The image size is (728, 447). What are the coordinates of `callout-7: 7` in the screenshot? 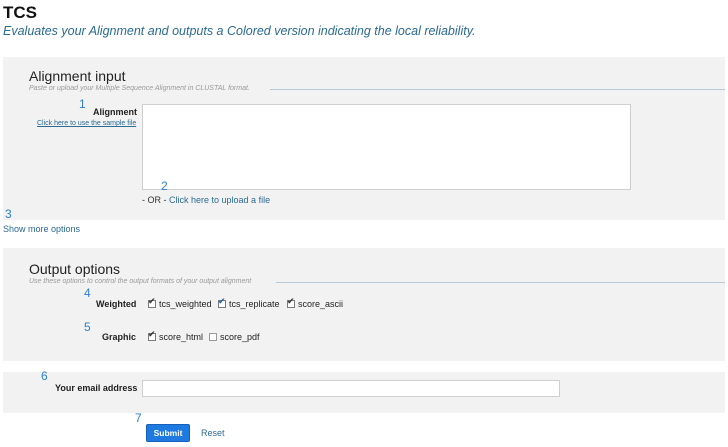 It's located at (138, 418).